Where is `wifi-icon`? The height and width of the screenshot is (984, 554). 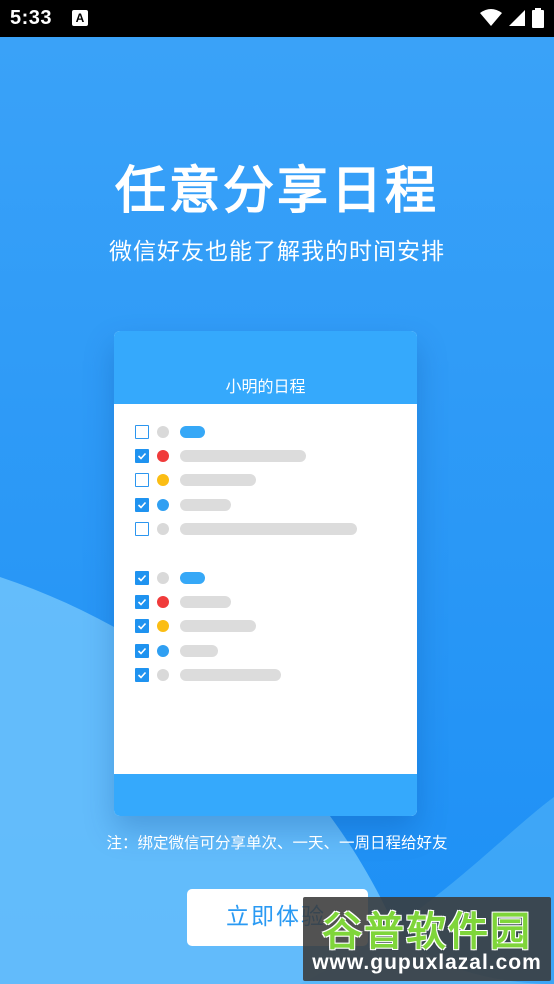
wifi-icon is located at coordinates (491, 17).